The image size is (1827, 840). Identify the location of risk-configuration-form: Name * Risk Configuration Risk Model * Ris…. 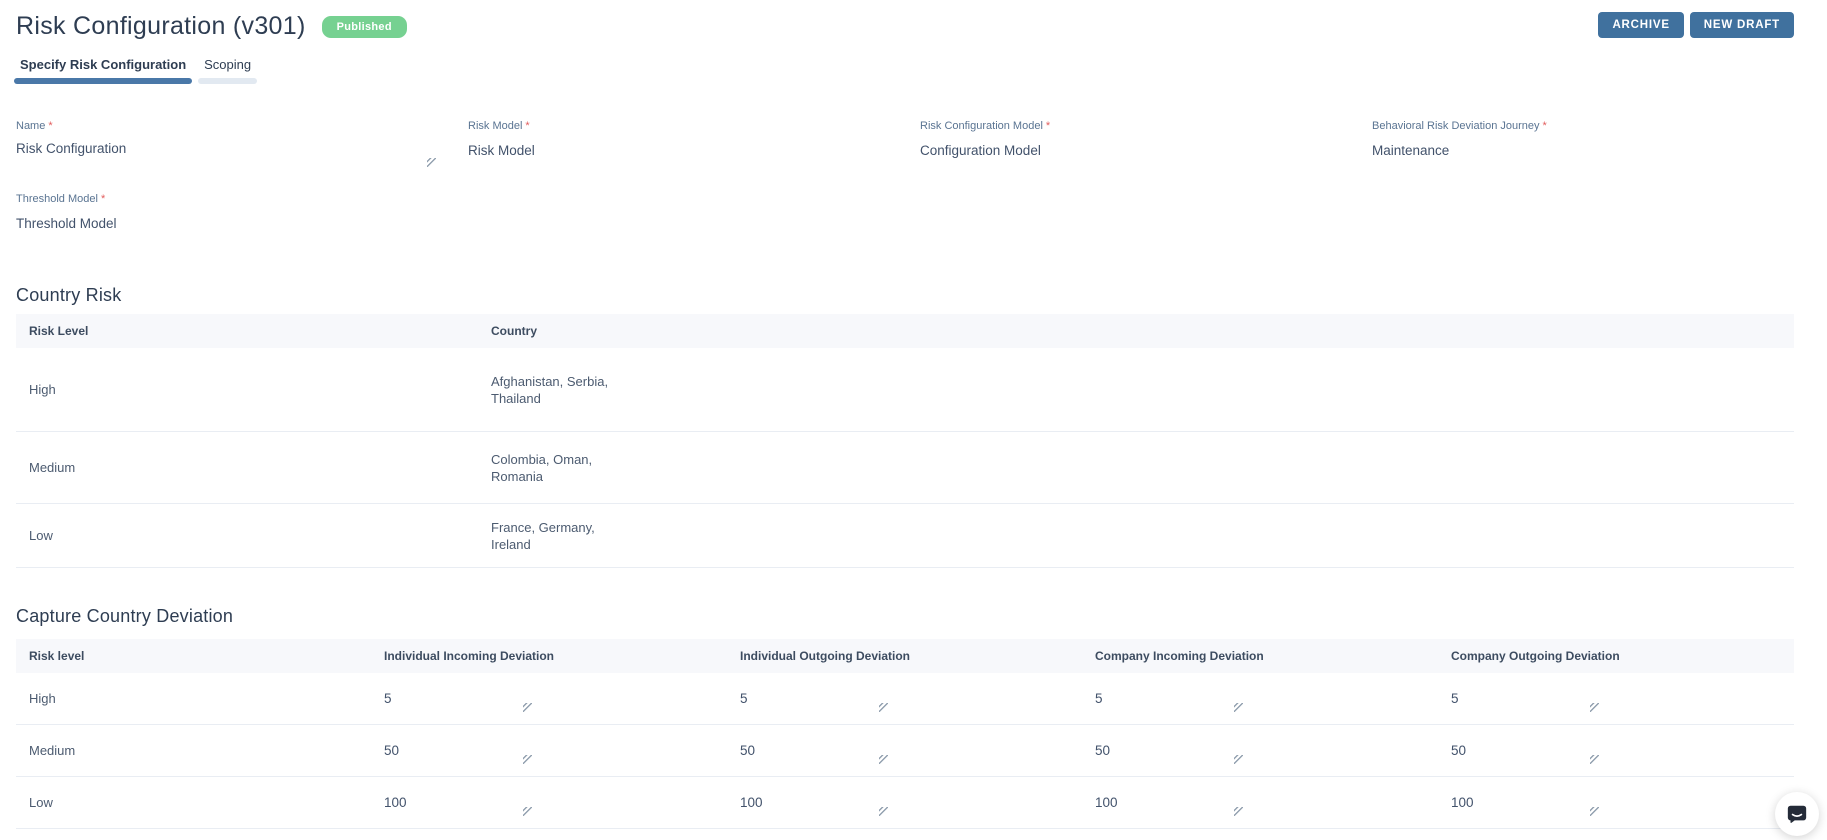
(905, 175).